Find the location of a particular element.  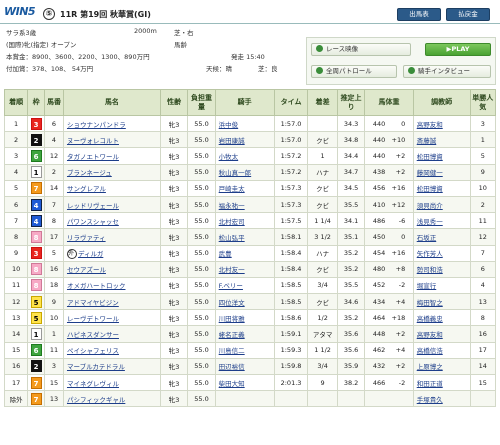

horse-name: アドマイヤビジン is located at coordinates (111, 302).